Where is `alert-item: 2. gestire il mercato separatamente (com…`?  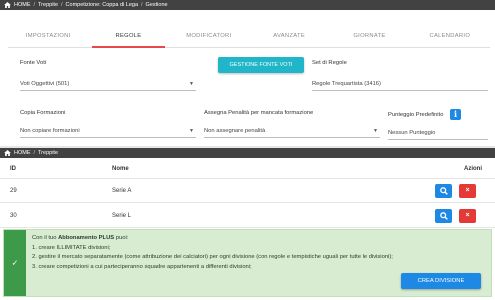 alert-item: 2. gestire il mercato separatamente (com… is located at coordinates (212, 257).